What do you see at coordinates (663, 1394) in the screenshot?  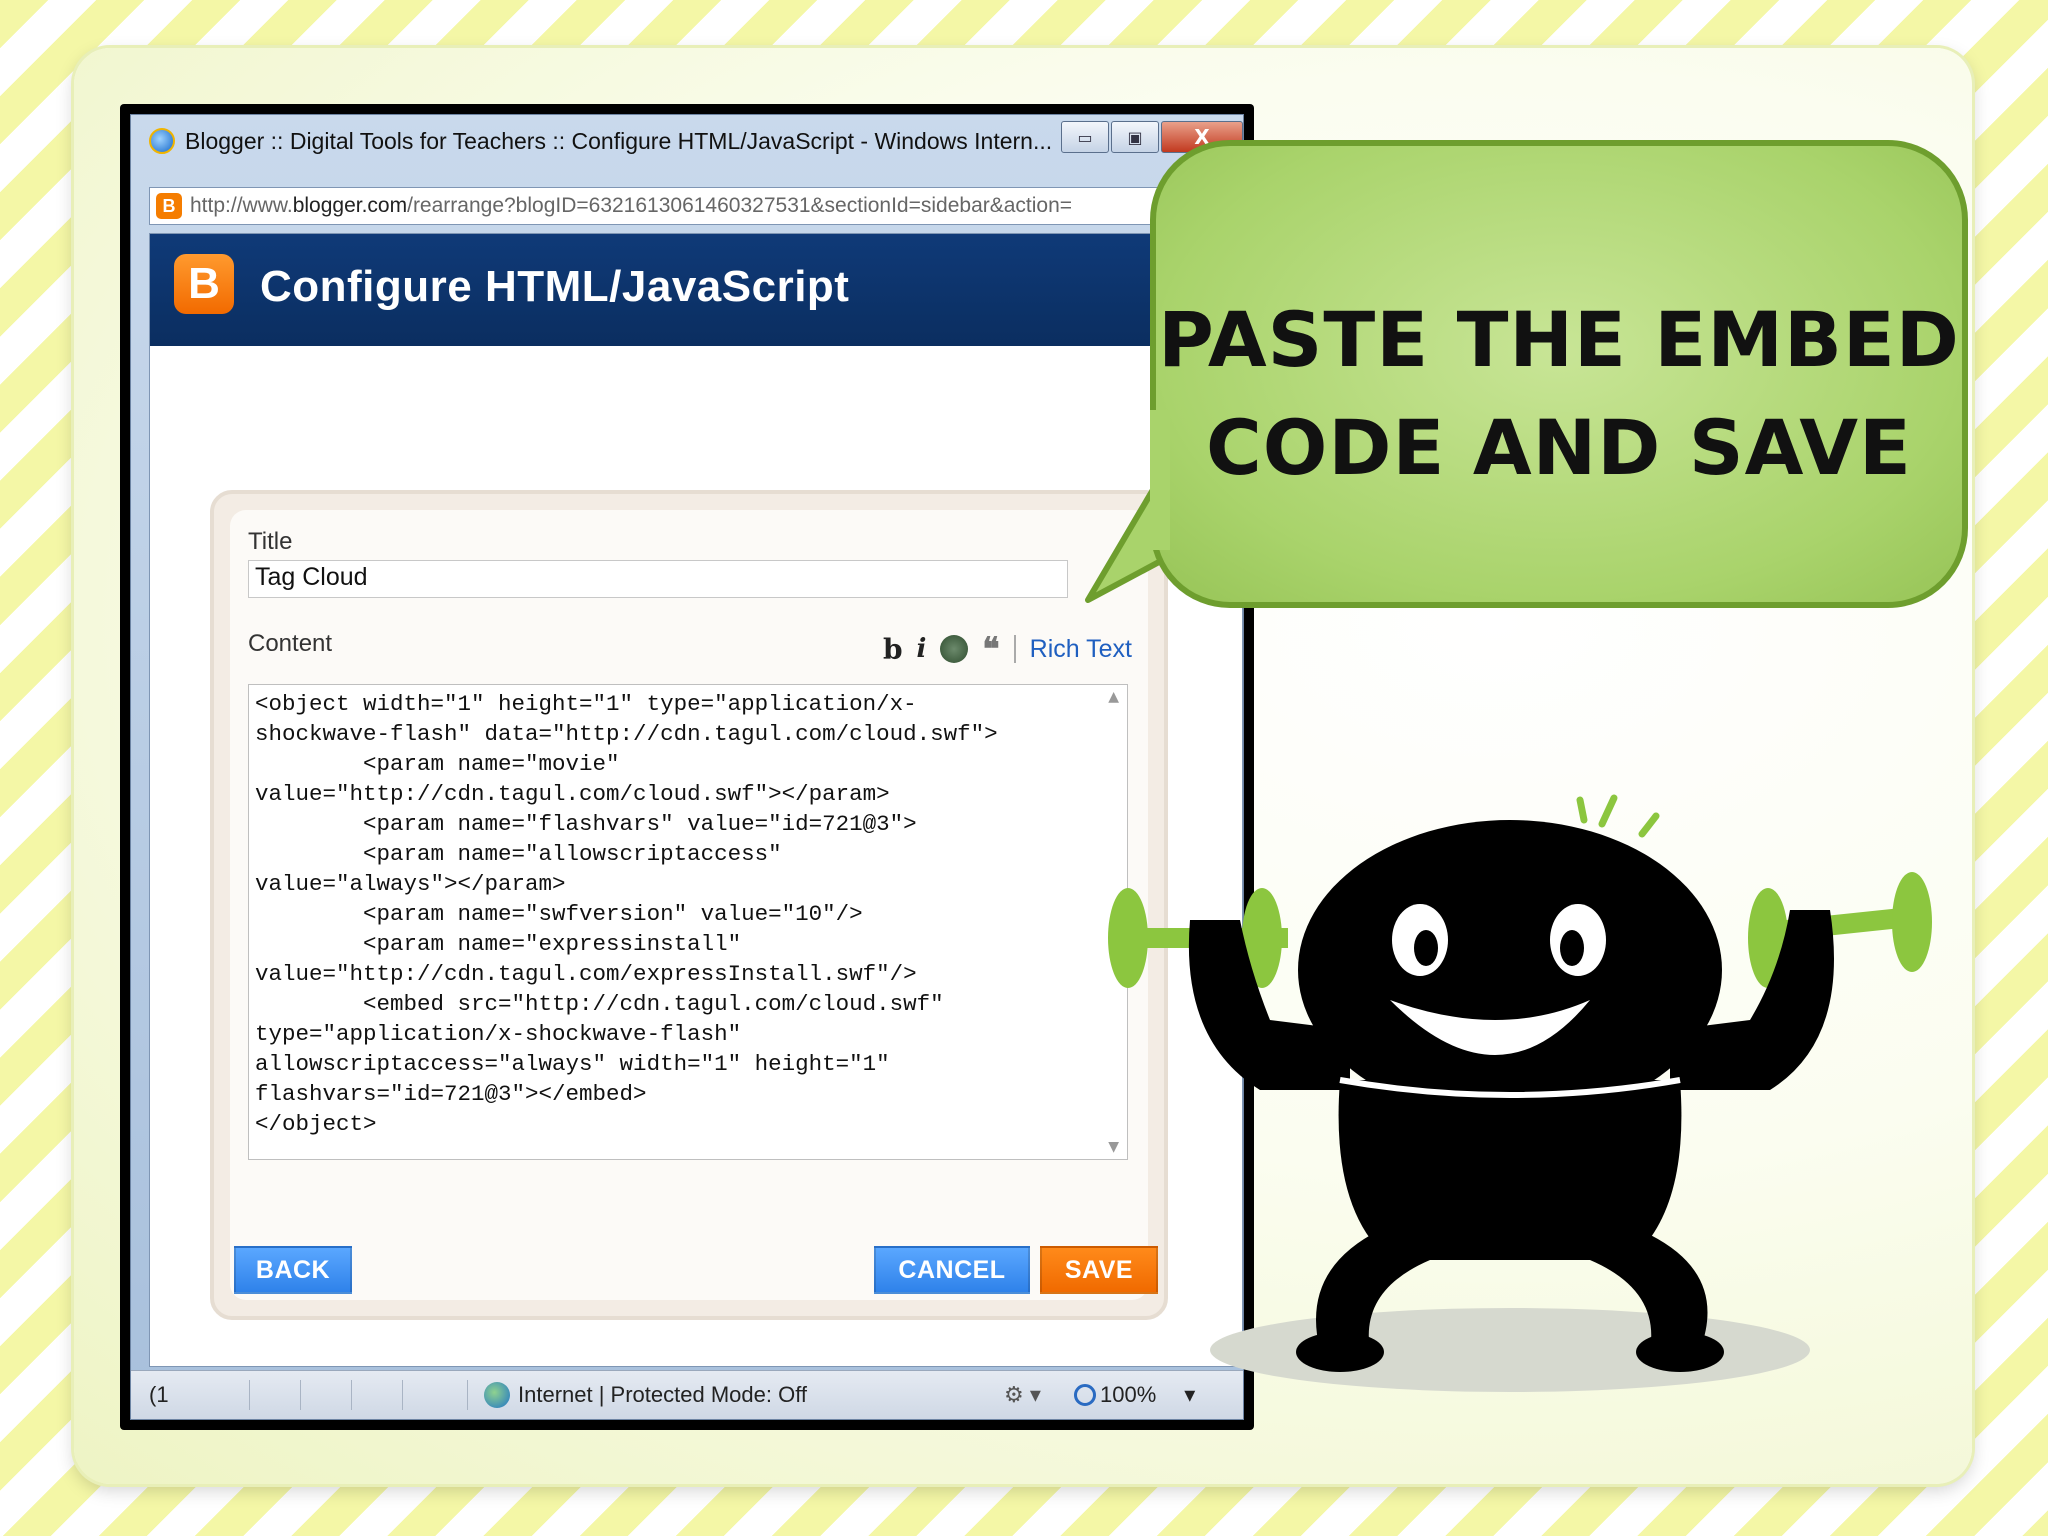 I see `security-zone-text: Internet | Protected Mode: Off` at bounding box center [663, 1394].